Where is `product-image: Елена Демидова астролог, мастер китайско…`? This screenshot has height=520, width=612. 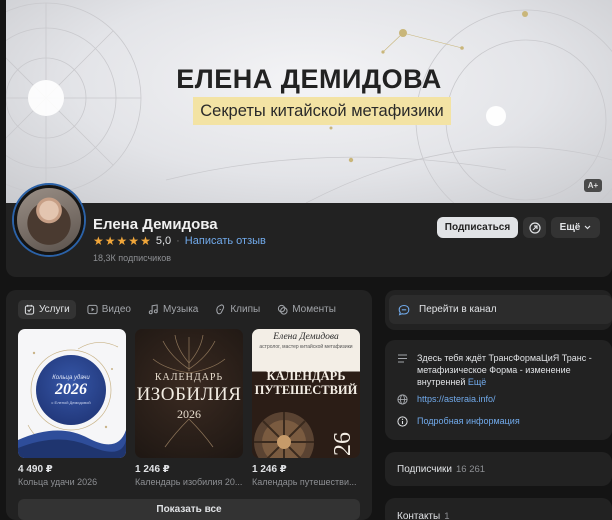
product-image: Елена Демидова астролог, мастер китайско… is located at coordinates (306, 393).